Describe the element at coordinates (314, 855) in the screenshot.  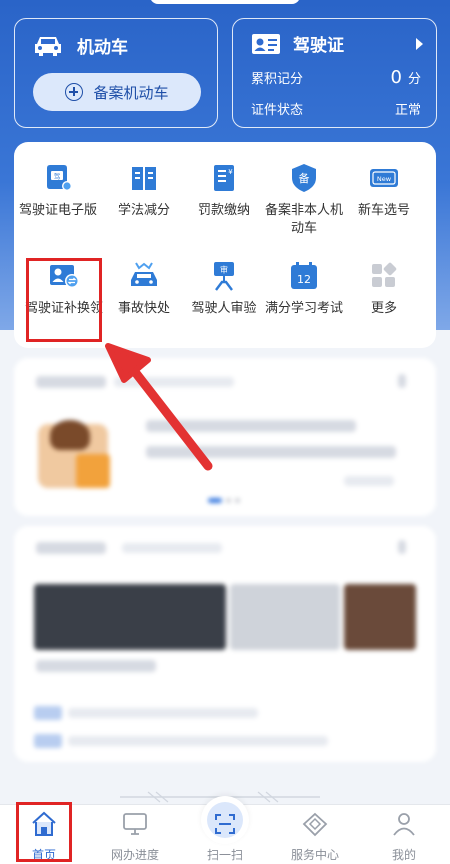
I see `tab-label: 服务中心` at that location.